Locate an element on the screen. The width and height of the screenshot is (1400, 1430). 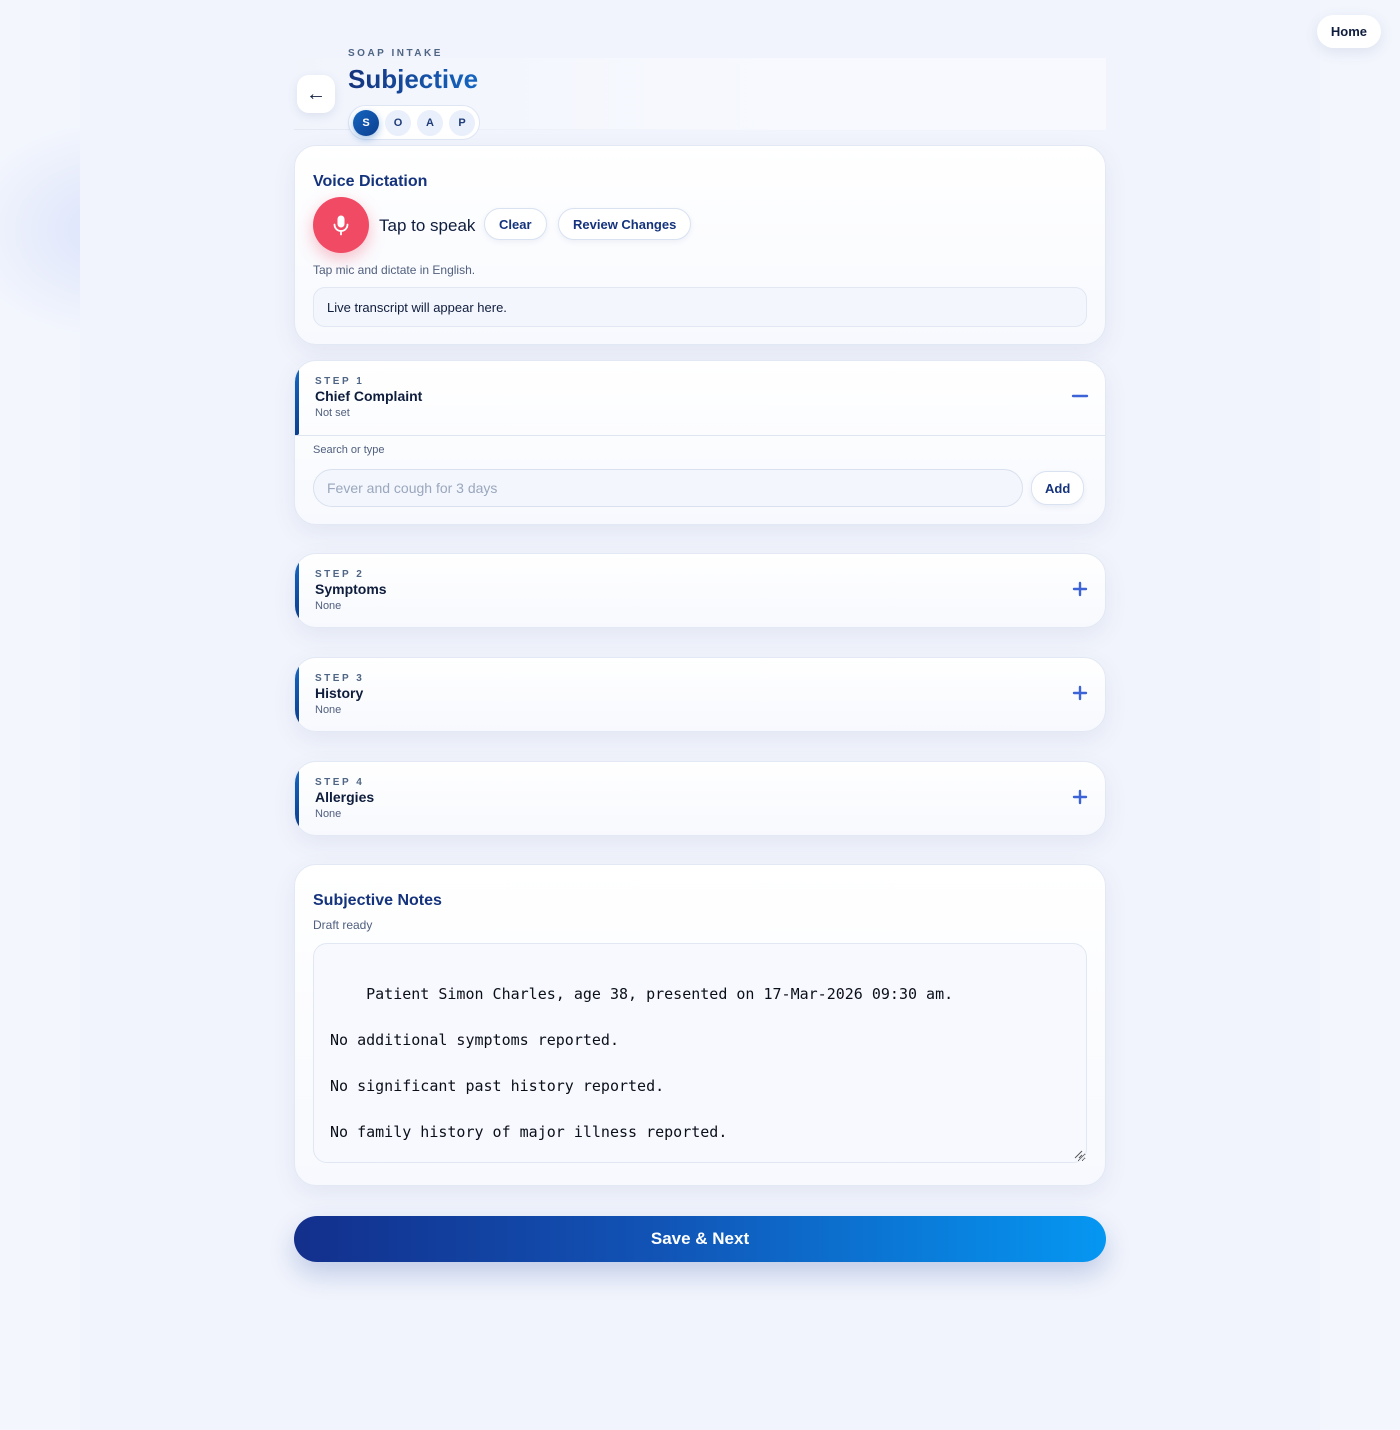
soap-step-p: P is located at coordinates (462, 122).